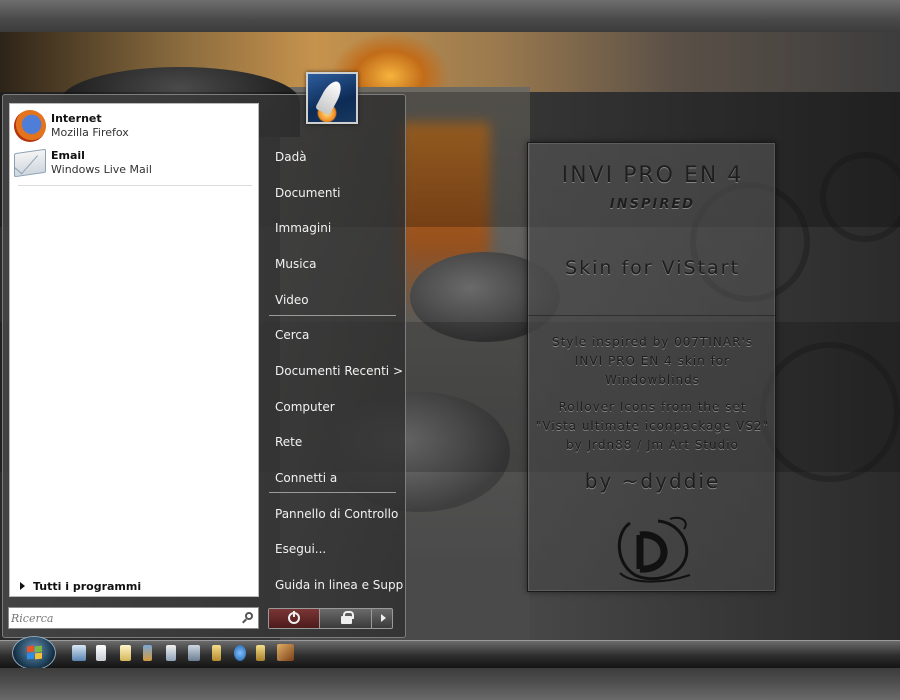  I want to click on menu-item-rete: Rete, so click(288, 442).